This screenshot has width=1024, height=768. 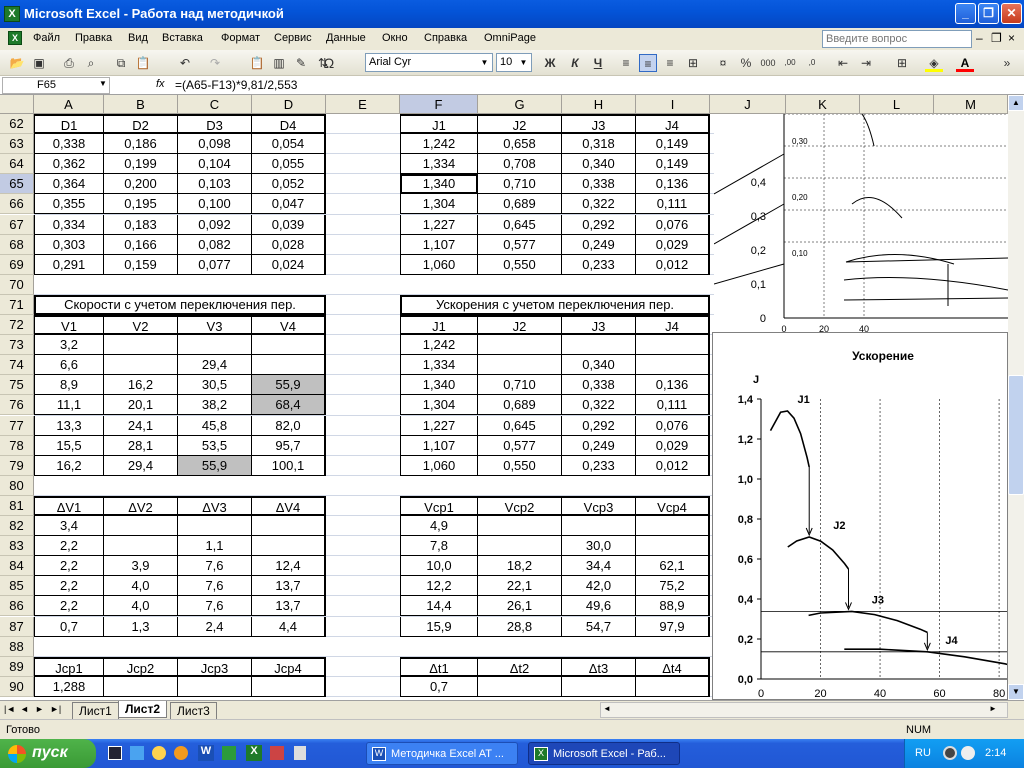 What do you see at coordinates (17, 405) in the screenshot?
I see `row-header: 76` at bounding box center [17, 405].